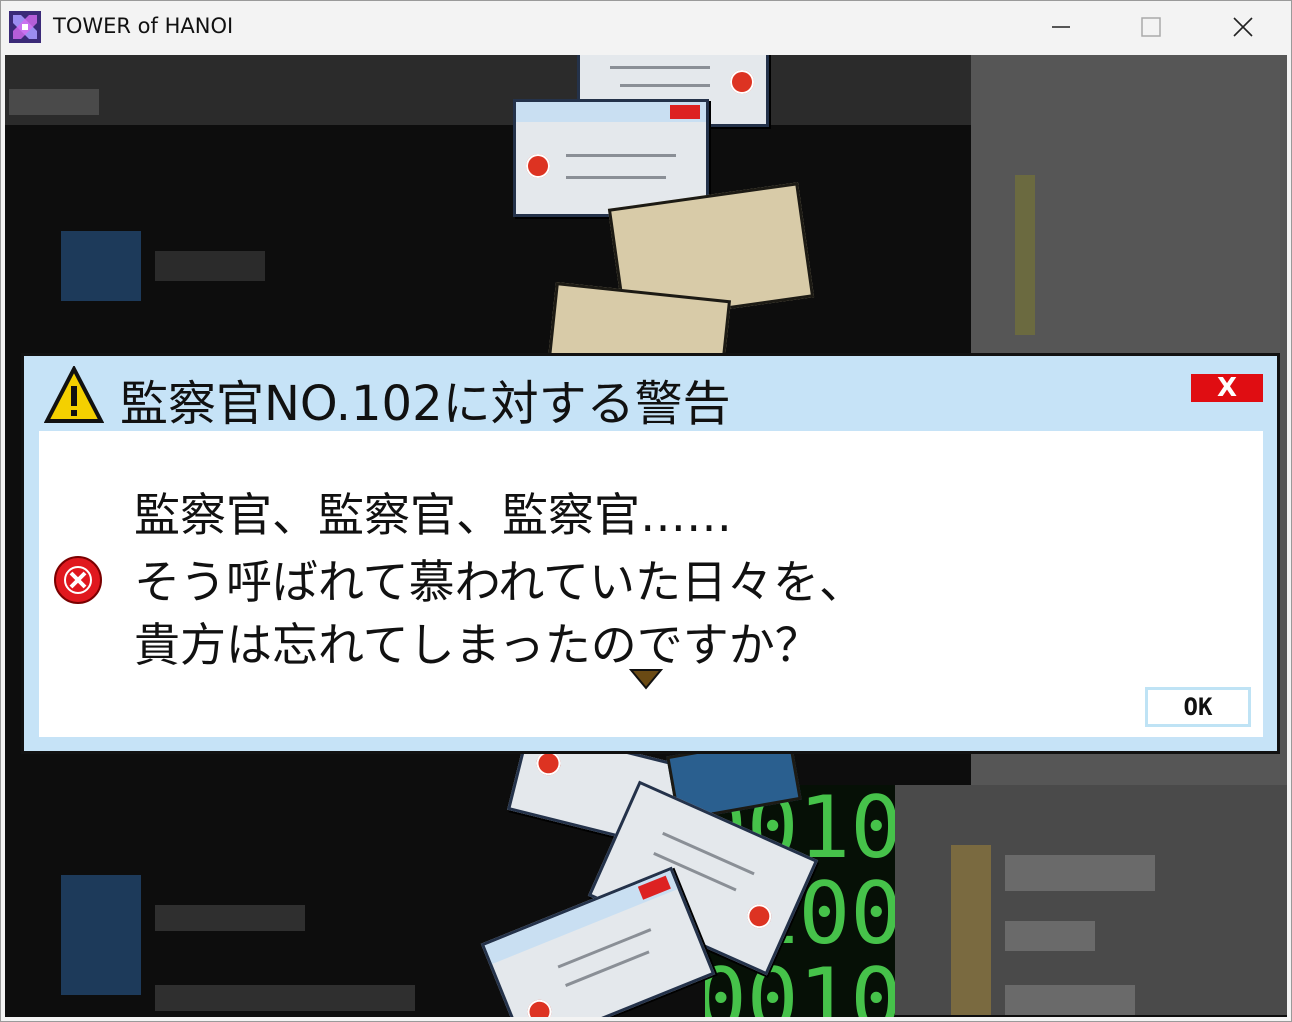  What do you see at coordinates (1227, 388) in the screenshot?
I see `dialog-close-button: X` at bounding box center [1227, 388].